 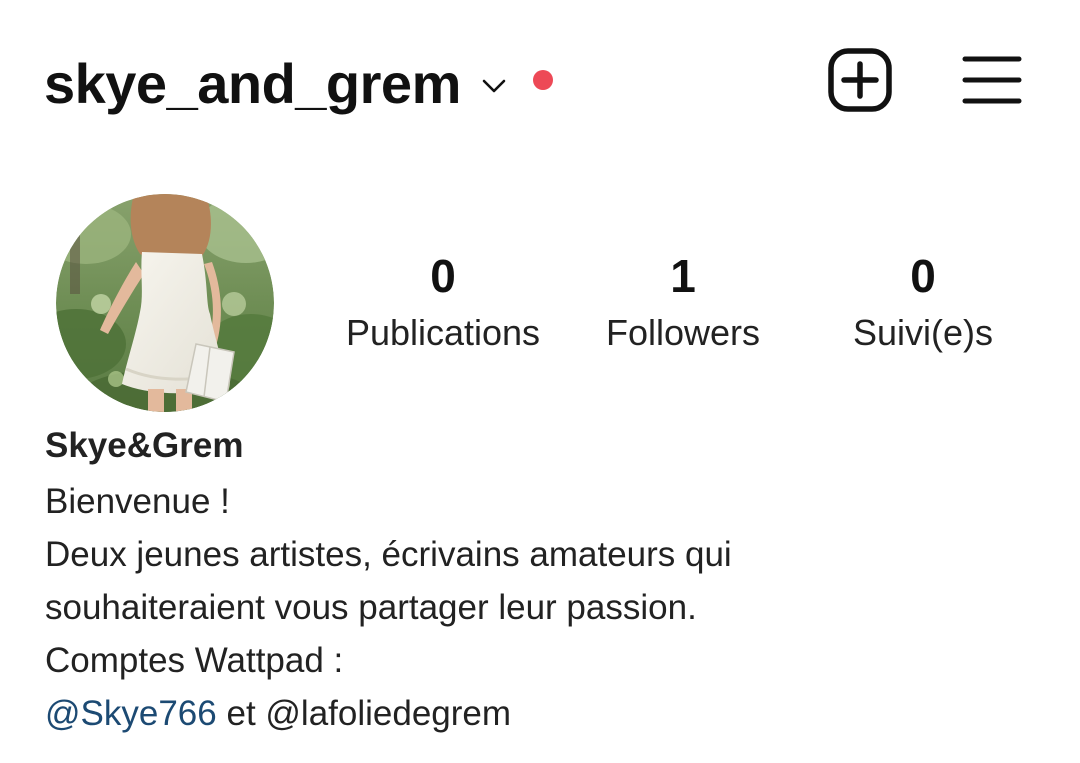 I want to click on bio-line-wattpad: Comptes Wattpad :, so click(x=194, y=660).